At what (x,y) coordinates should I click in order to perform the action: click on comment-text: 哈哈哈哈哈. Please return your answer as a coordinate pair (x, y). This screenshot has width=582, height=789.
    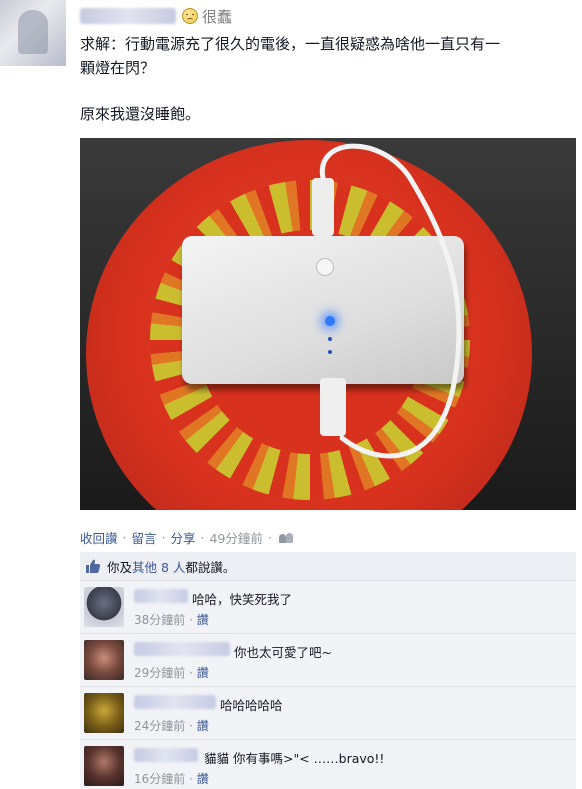
    Looking at the image, I should click on (251, 705).